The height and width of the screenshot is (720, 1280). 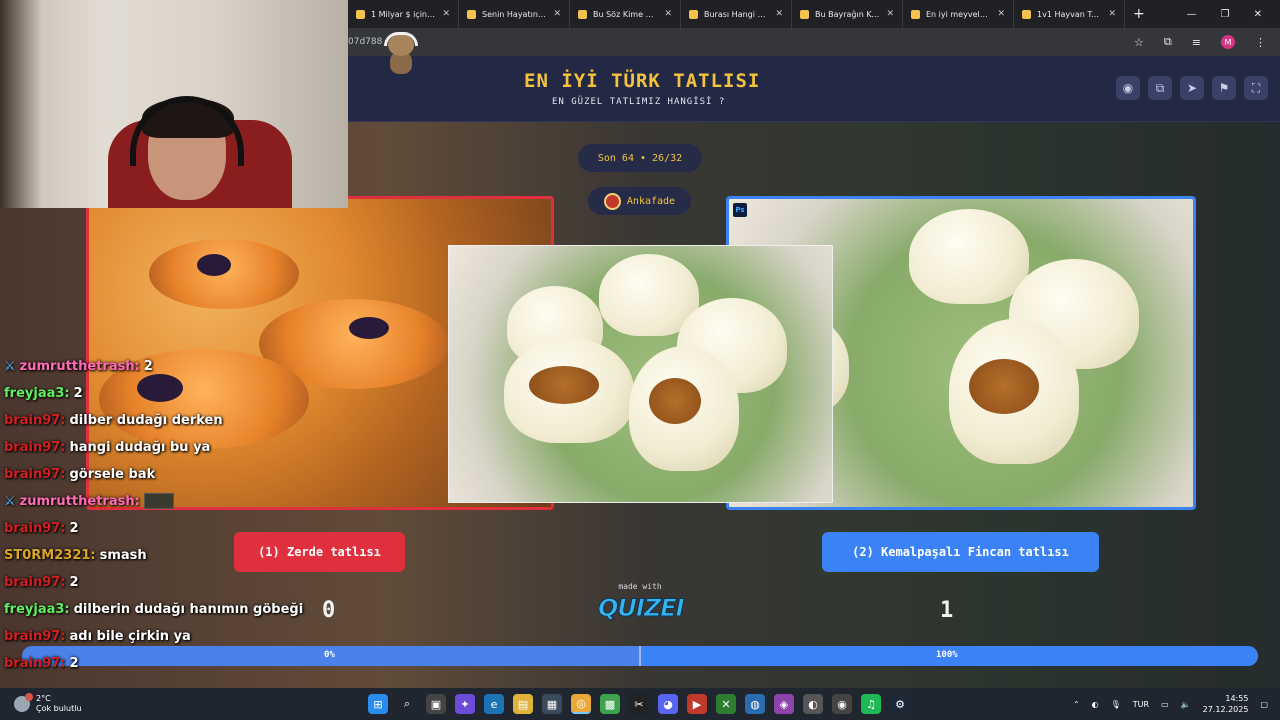 I want to click on chat-text: dilberin dudağı hanımın göbeği, so click(x=188, y=609).